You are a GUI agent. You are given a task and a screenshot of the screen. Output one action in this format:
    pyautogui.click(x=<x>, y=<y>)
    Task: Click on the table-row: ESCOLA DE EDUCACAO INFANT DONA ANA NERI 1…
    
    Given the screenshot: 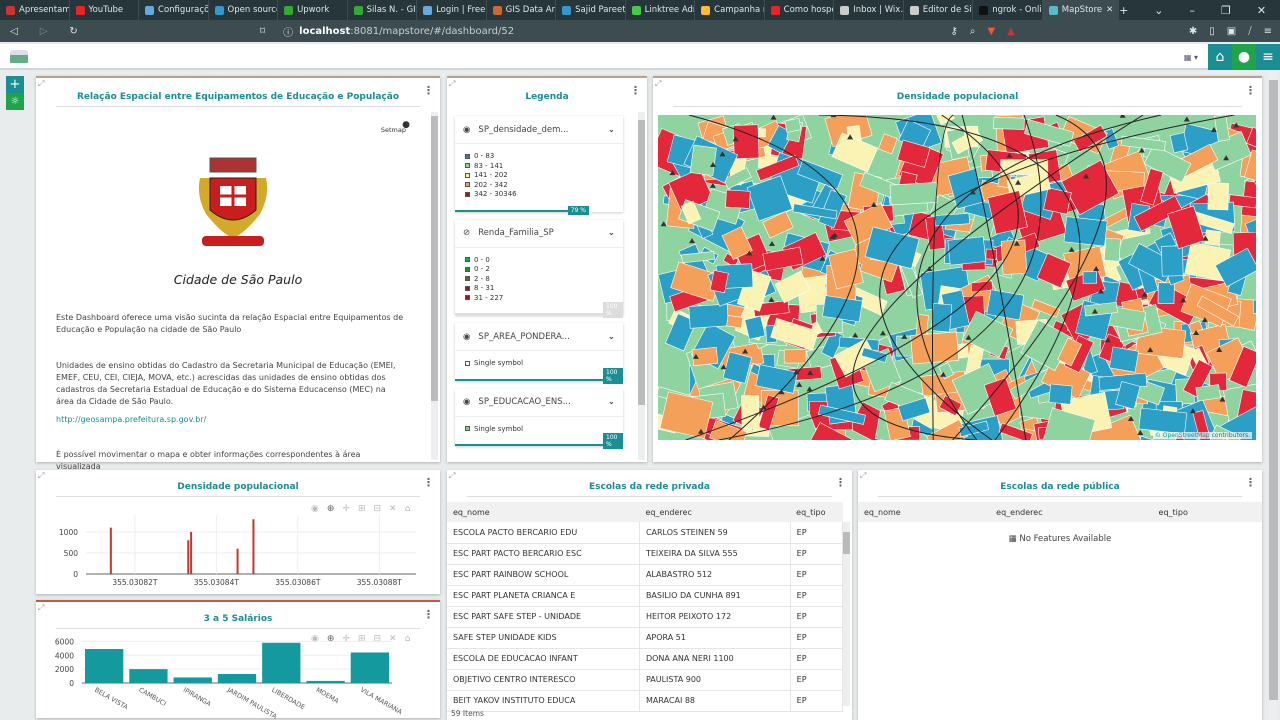 What is the action you would take?
    pyautogui.click(x=645, y=659)
    